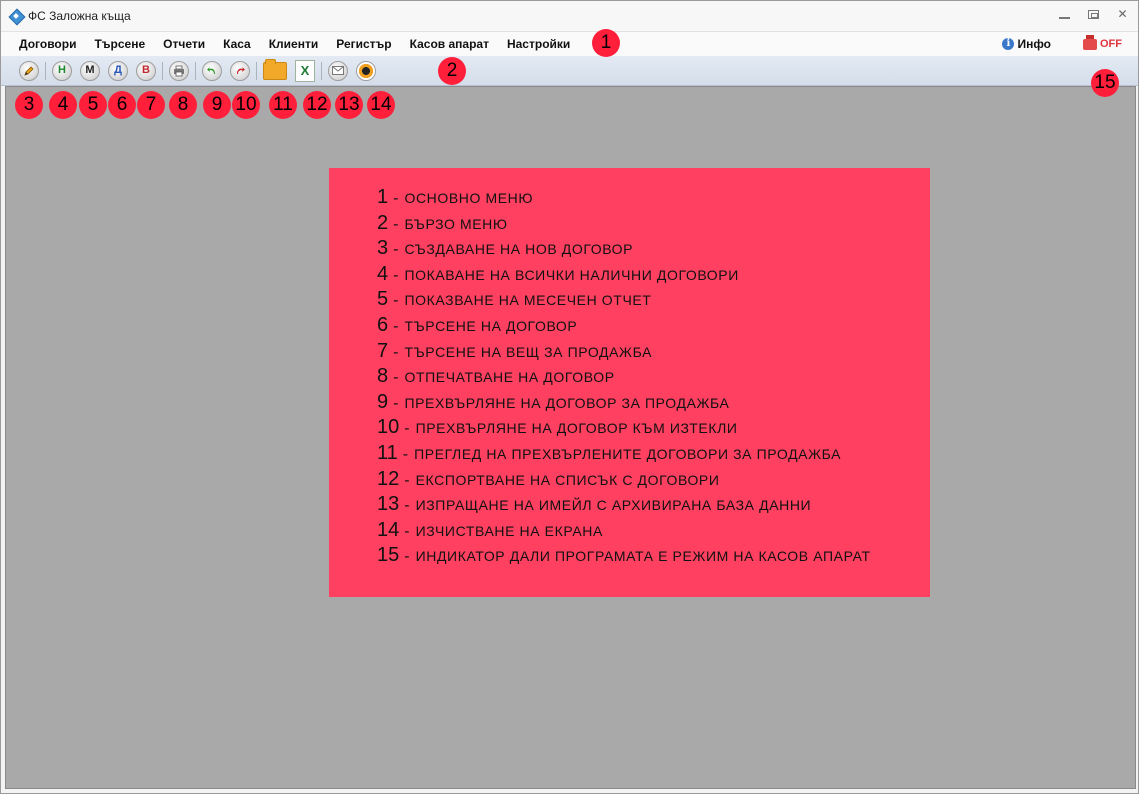  Describe the element at coordinates (119, 44) in the screenshot. I see `menu-search: Търсене` at that location.